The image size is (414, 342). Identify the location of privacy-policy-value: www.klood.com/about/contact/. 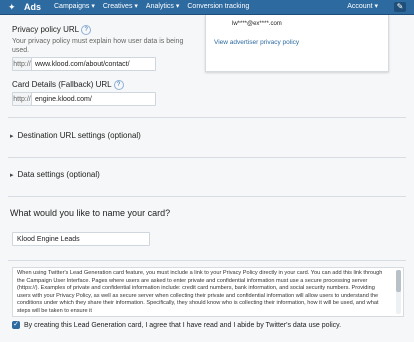
(82, 64).